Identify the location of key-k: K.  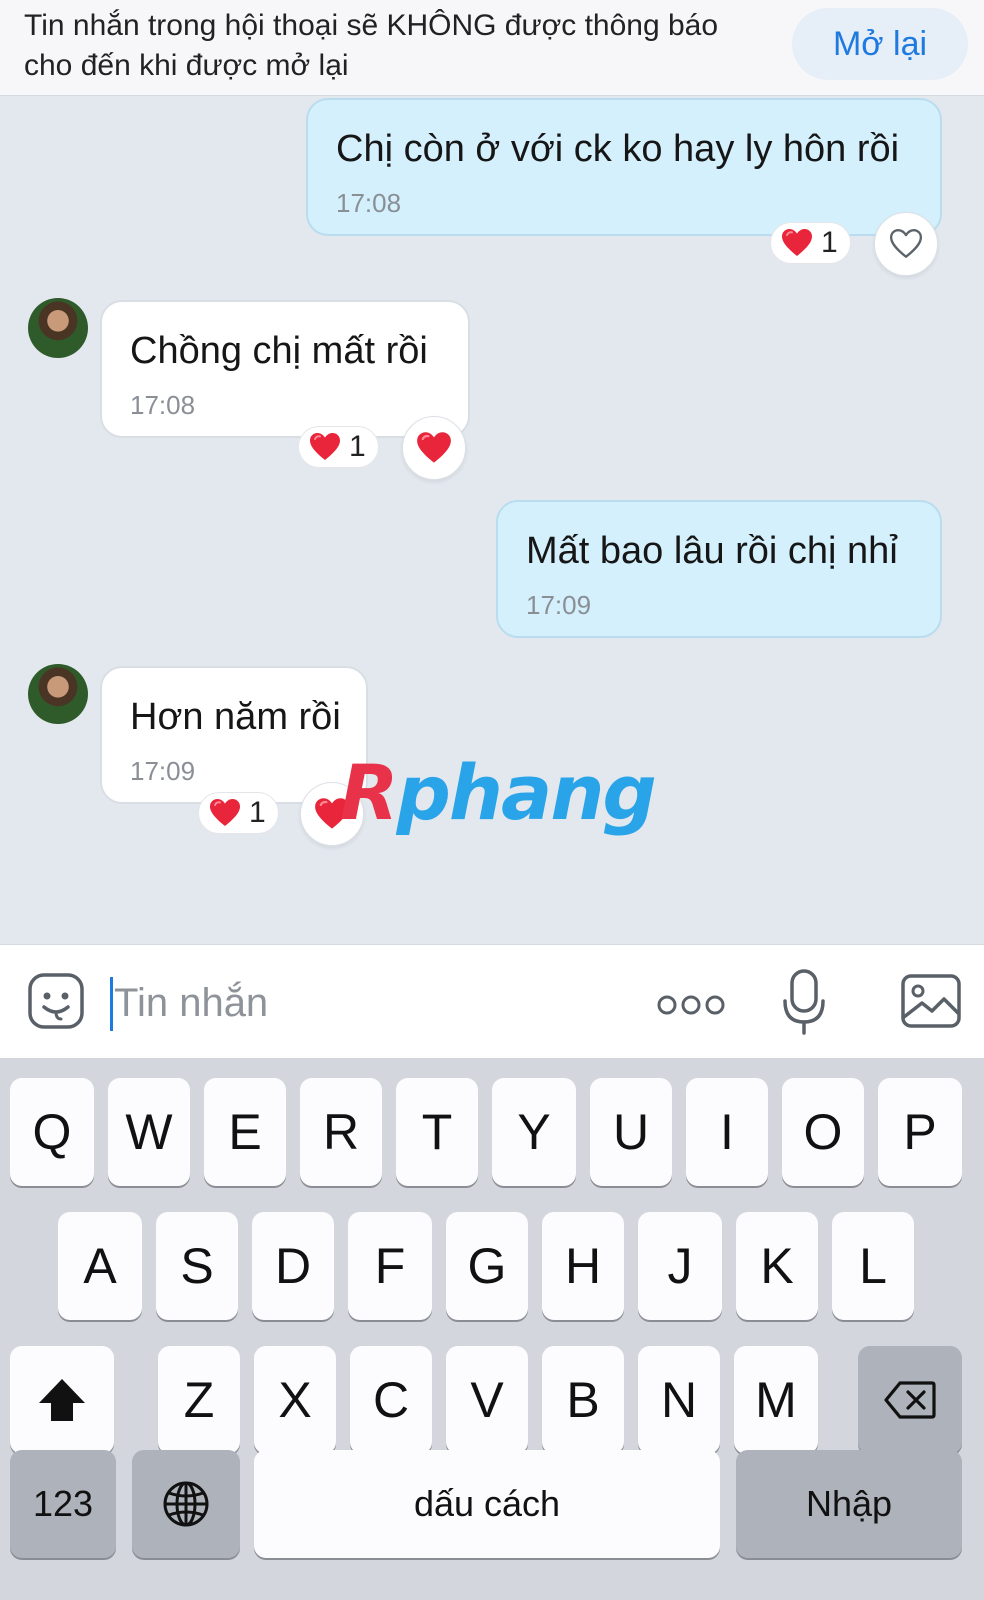
(777, 1266).